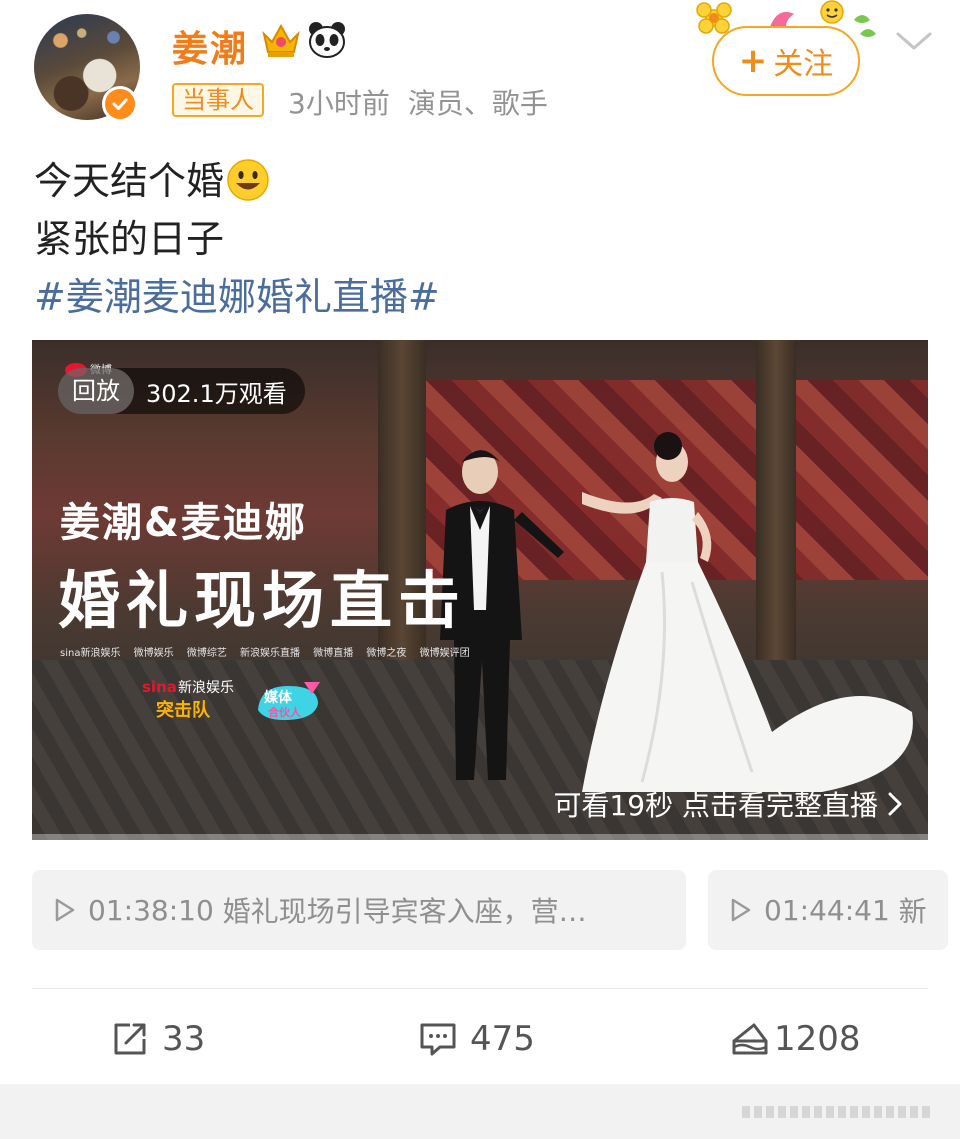  Describe the element at coordinates (480, 988) in the screenshot. I see `divider` at that location.